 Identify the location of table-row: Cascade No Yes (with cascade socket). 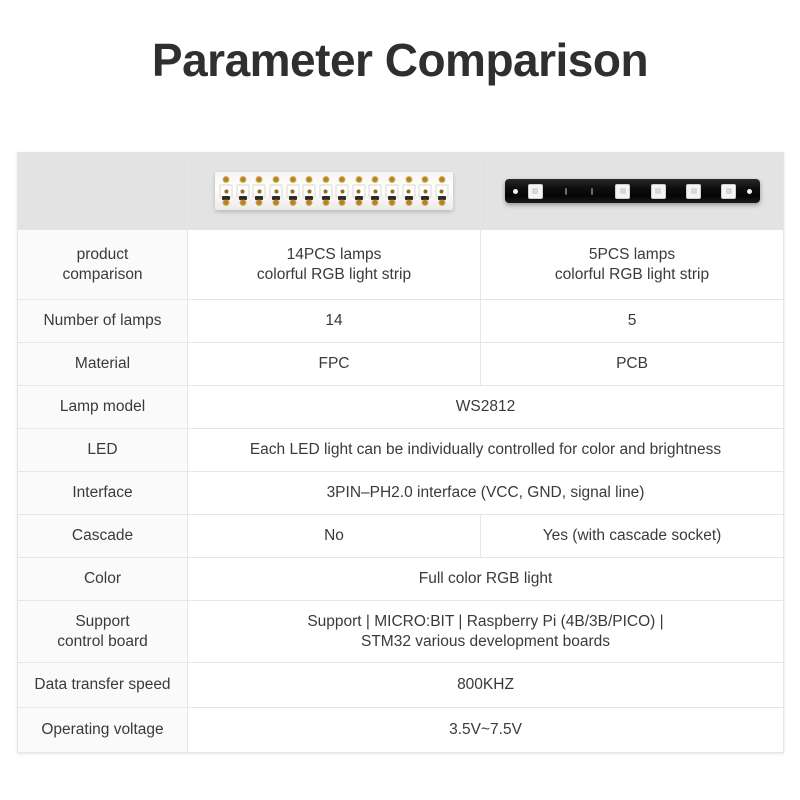
(400, 536).